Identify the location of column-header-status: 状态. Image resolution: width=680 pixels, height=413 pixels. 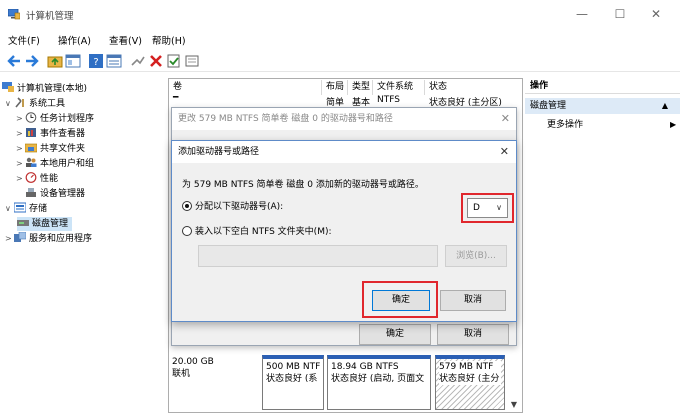
(473, 87).